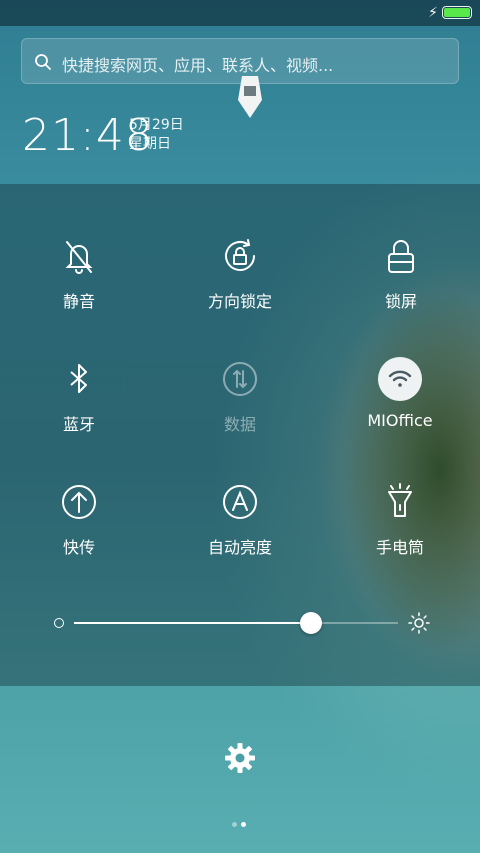  What do you see at coordinates (240, 379) in the screenshot?
I see `mobile-data-icon` at bounding box center [240, 379].